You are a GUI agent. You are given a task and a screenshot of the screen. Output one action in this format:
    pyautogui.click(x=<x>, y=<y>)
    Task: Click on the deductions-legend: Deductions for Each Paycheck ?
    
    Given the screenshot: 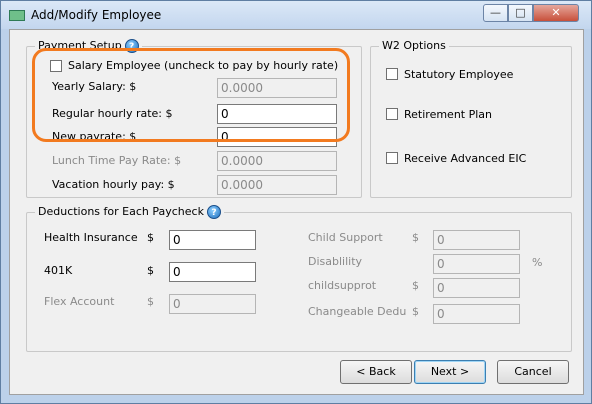 What is the action you would take?
    pyautogui.click(x=129, y=212)
    